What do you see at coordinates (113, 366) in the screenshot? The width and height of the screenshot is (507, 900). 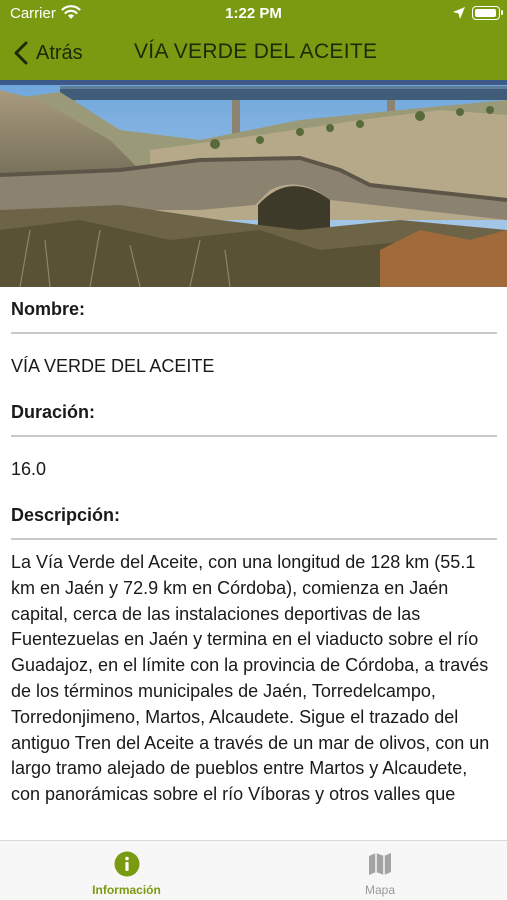 I see `name-value: VÍA VERDE DEL ACEITE` at bounding box center [113, 366].